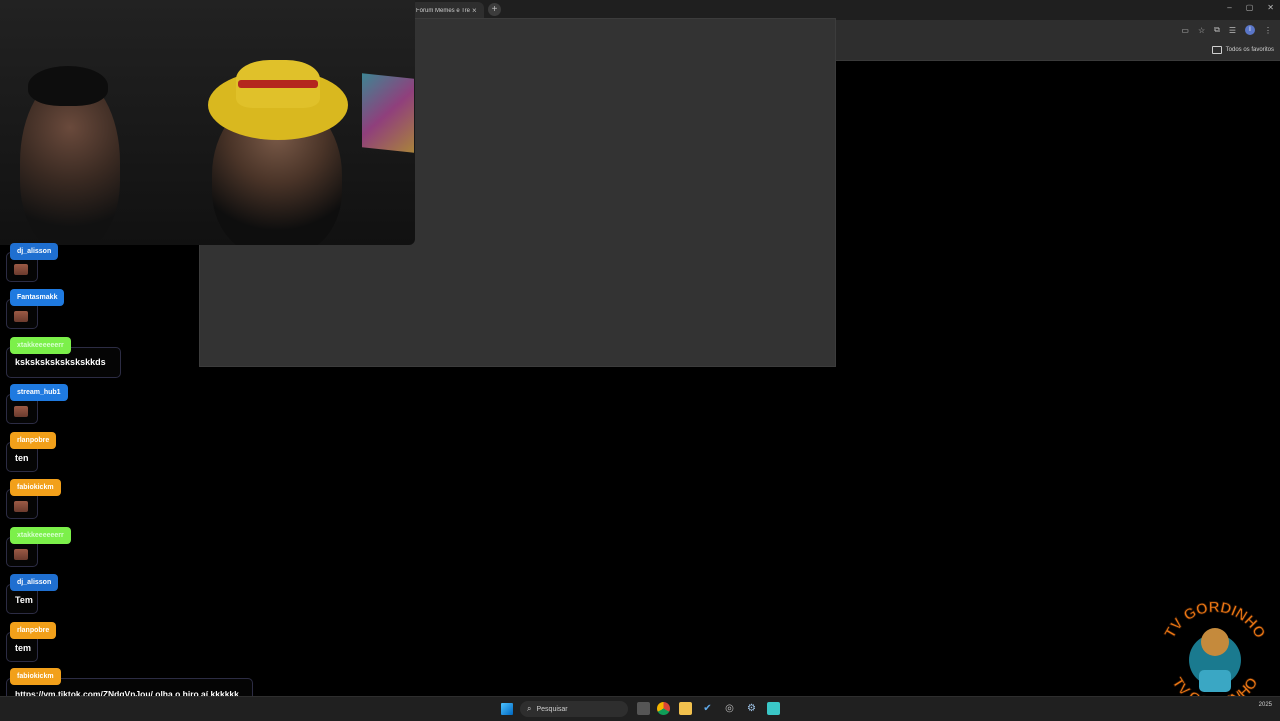 The width and height of the screenshot is (1280, 721). I want to click on logo-body, so click(1215, 681).